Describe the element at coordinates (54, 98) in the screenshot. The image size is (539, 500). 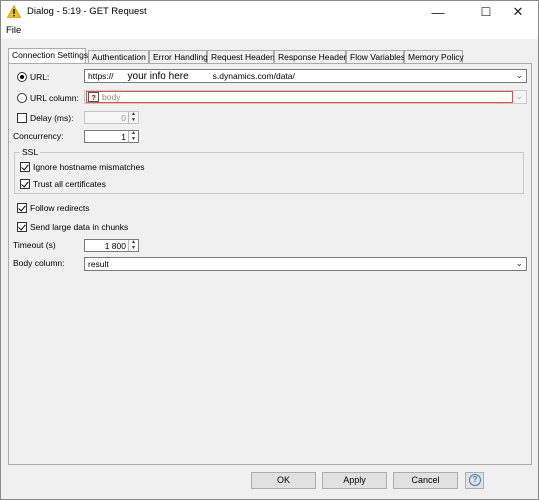
I see `url-column-label: URL column:` at that location.